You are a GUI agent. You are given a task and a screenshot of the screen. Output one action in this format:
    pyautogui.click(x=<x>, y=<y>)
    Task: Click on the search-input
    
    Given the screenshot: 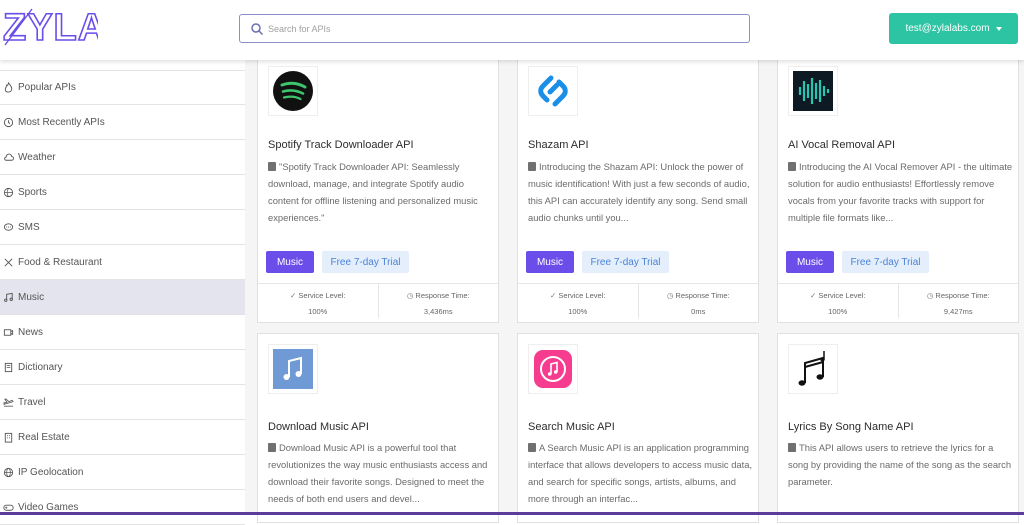 What is the action you would take?
    pyautogui.click(x=503, y=29)
    